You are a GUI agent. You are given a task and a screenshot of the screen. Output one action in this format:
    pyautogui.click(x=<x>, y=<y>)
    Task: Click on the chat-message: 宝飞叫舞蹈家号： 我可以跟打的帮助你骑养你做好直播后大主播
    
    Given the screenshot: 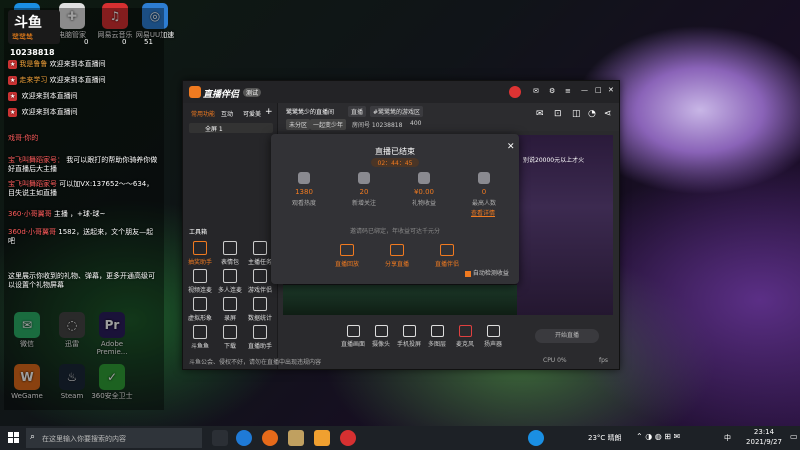 What is the action you would take?
    pyautogui.click(x=83, y=165)
    